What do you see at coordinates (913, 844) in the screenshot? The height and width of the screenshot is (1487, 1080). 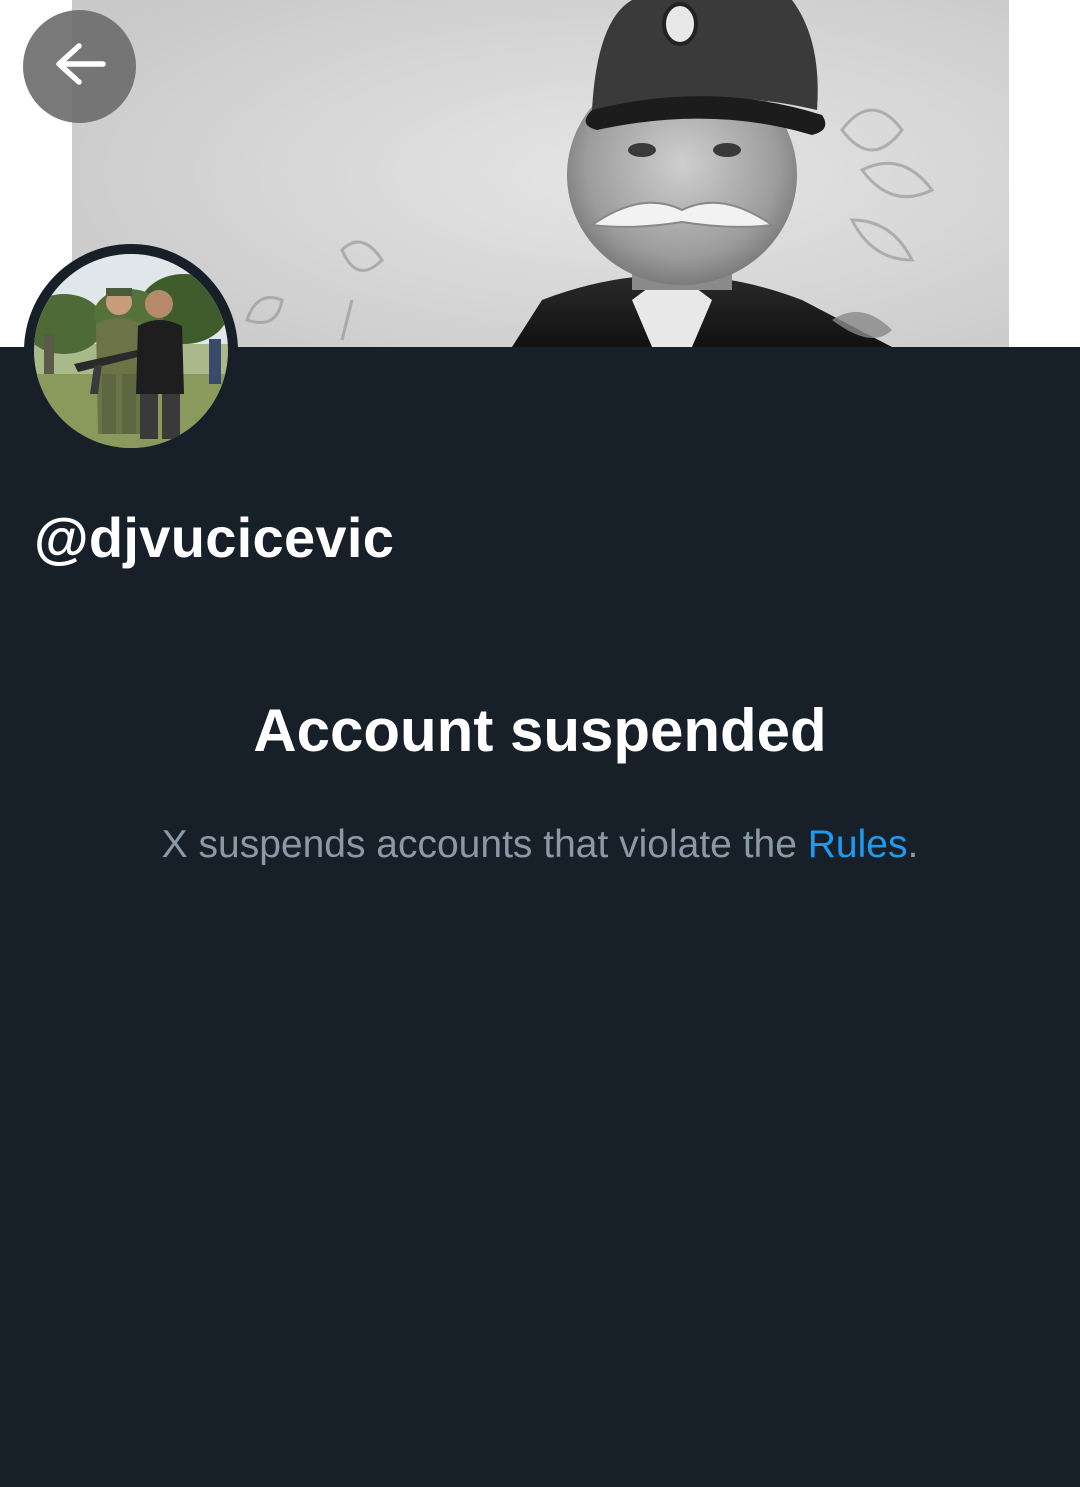 I see `suspension-message-suffix: .` at bounding box center [913, 844].